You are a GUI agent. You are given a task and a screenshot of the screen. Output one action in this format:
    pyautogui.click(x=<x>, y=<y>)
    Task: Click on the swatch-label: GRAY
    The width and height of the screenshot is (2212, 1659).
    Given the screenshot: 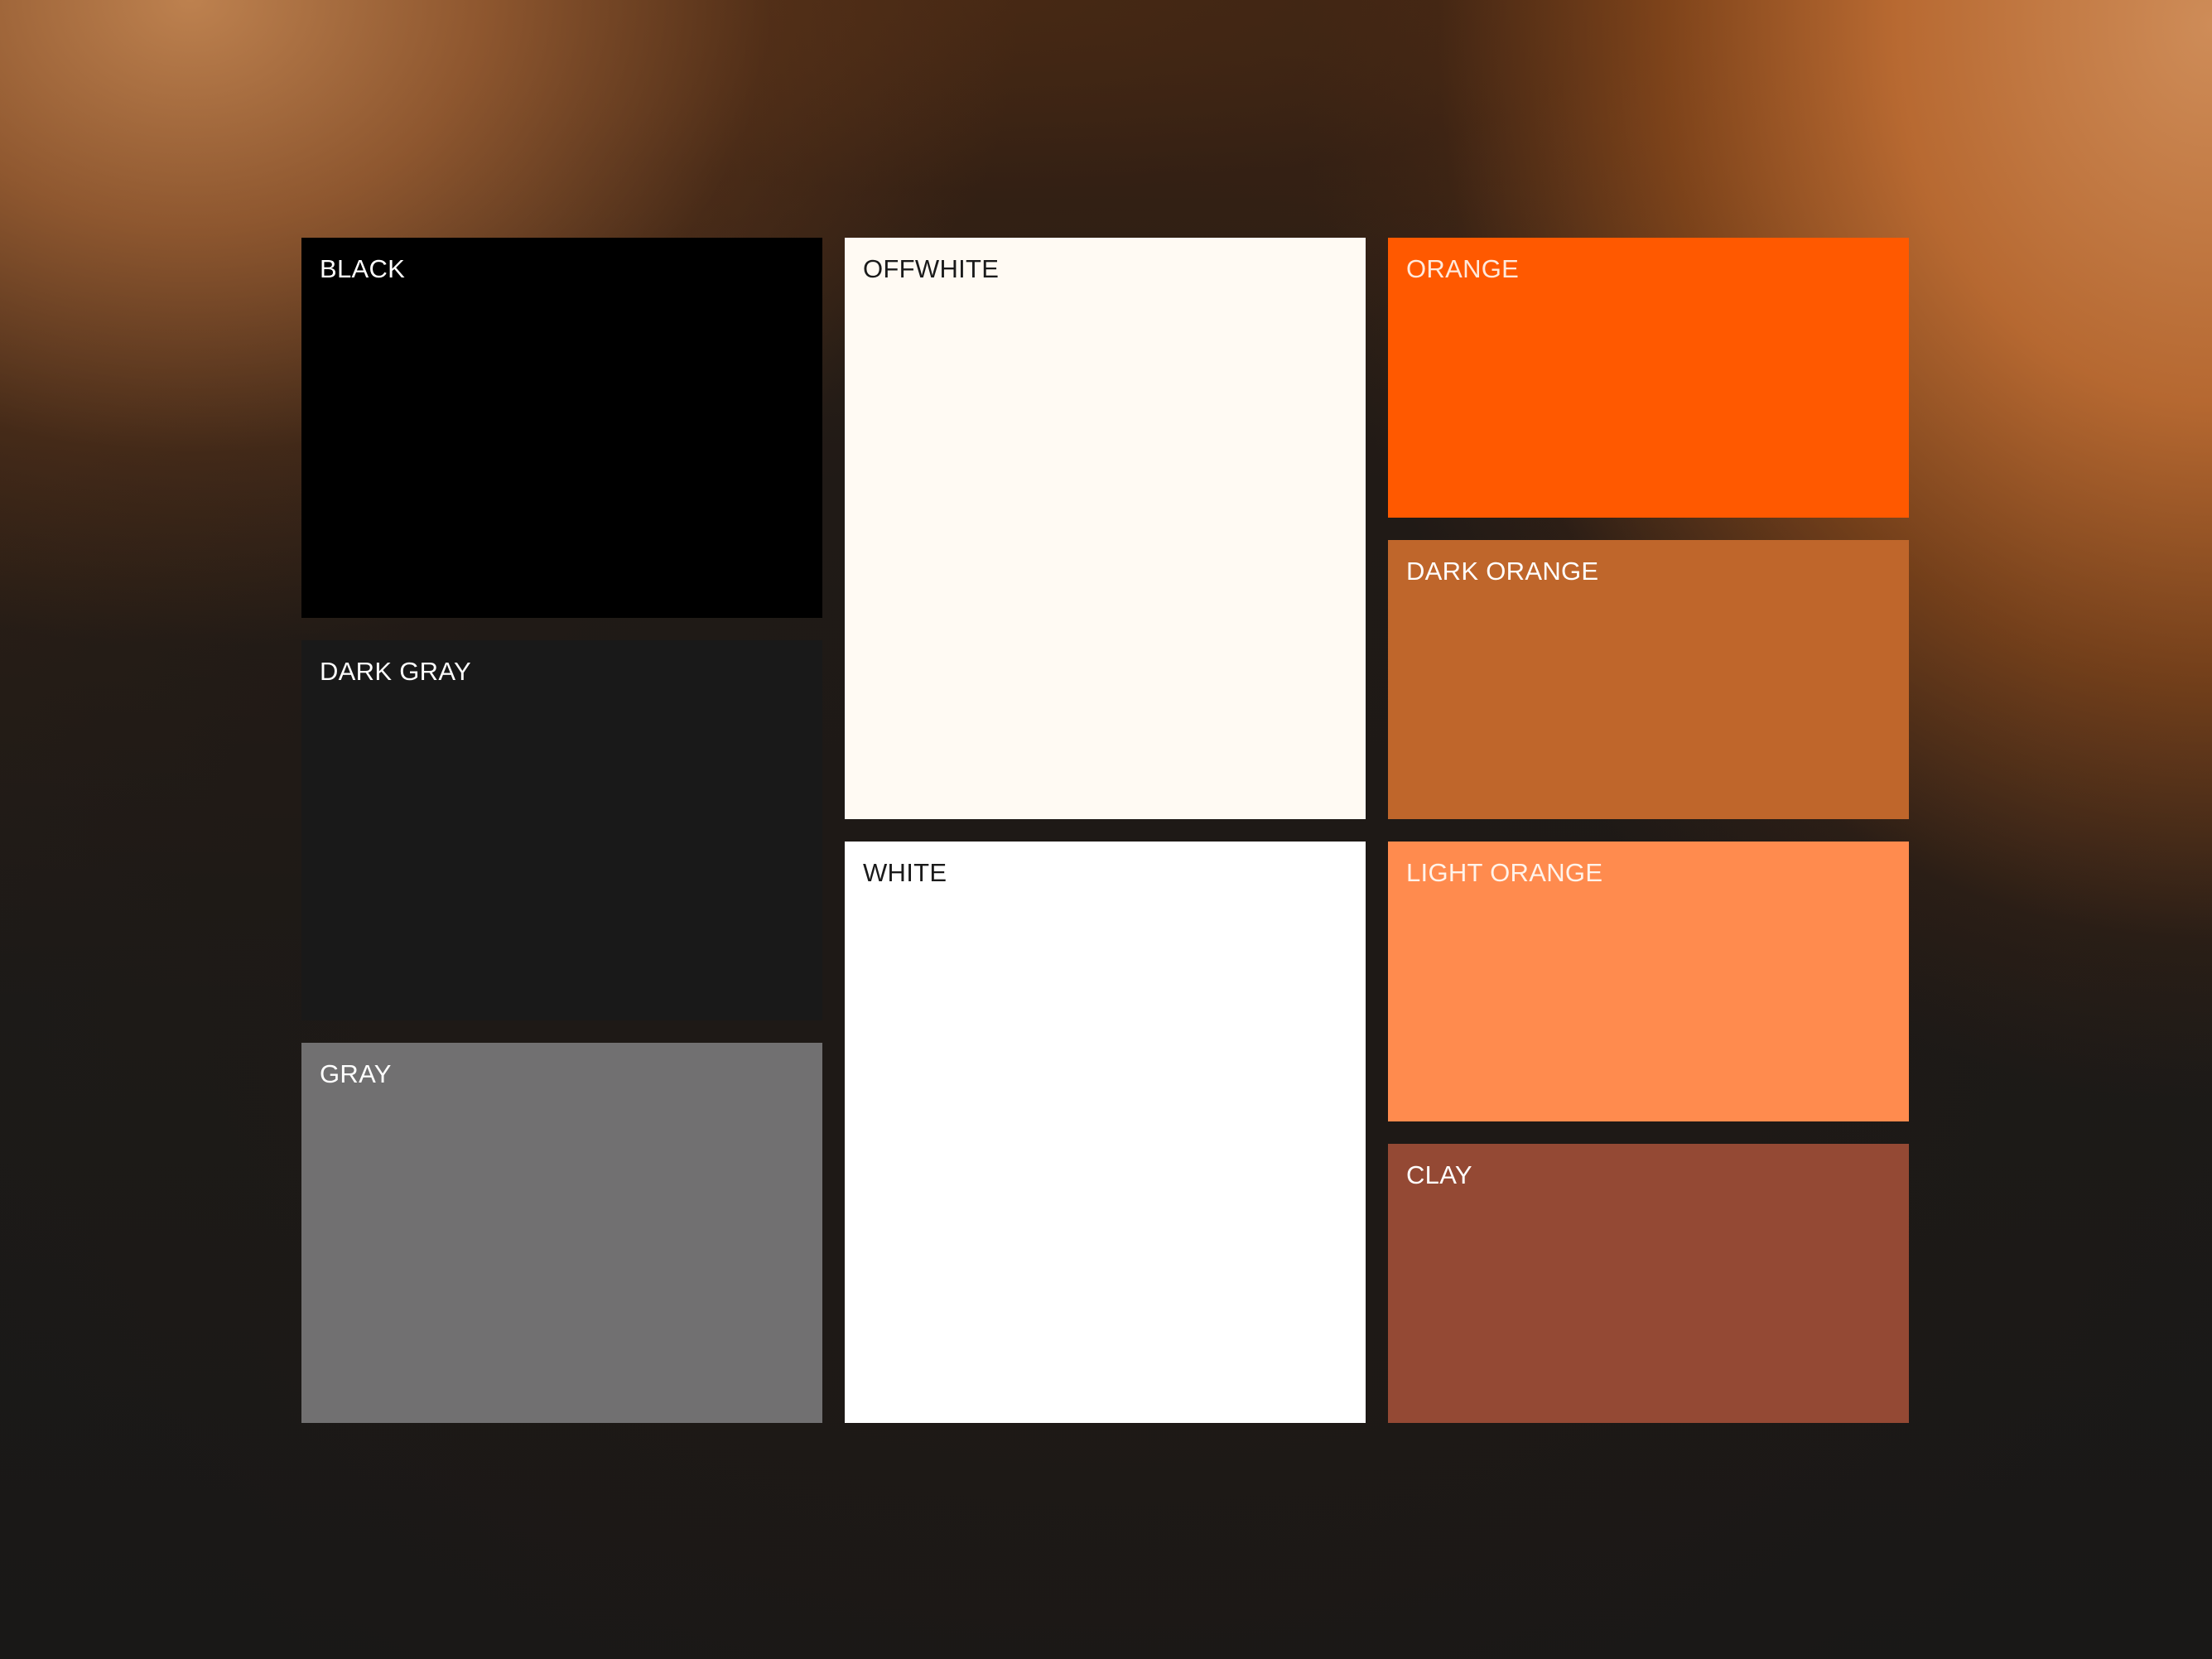 What is the action you would take?
    pyautogui.click(x=356, y=1073)
    